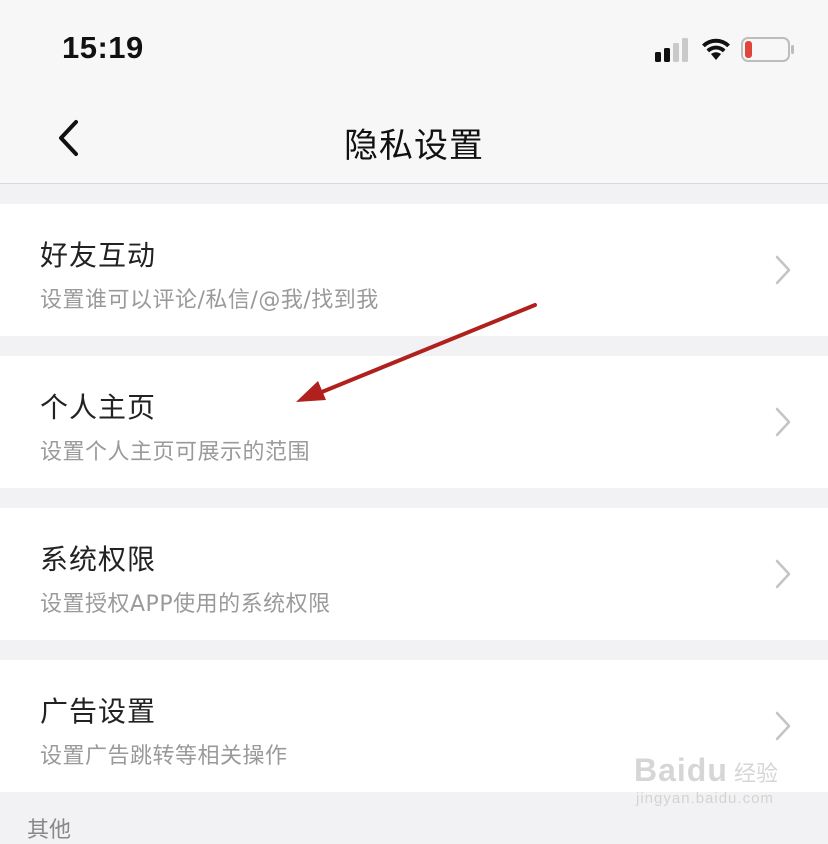 This screenshot has height=844, width=828. What do you see at coordinates (98, 711) in the screenshot?
I see `item-title: 广告设置` at bounding box center [98, 711].